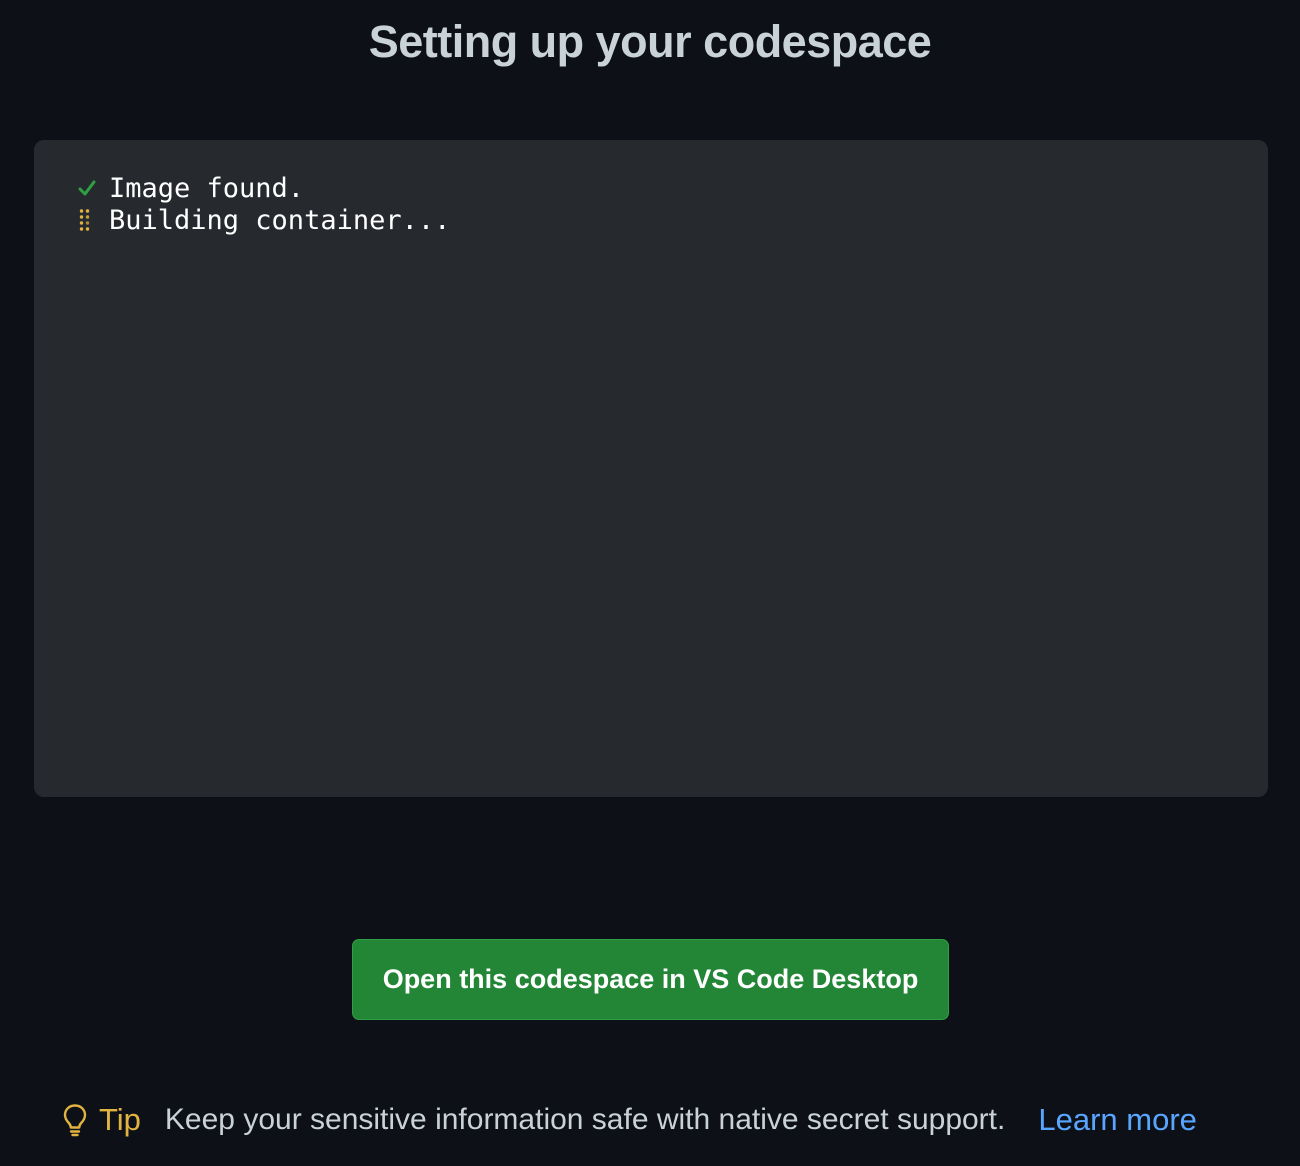 The height and width of the screenshot is (1166, 1300). Describe the element at coordinates (120, 1119) in the screenshot. I see `tip-label: Tip` at that location.